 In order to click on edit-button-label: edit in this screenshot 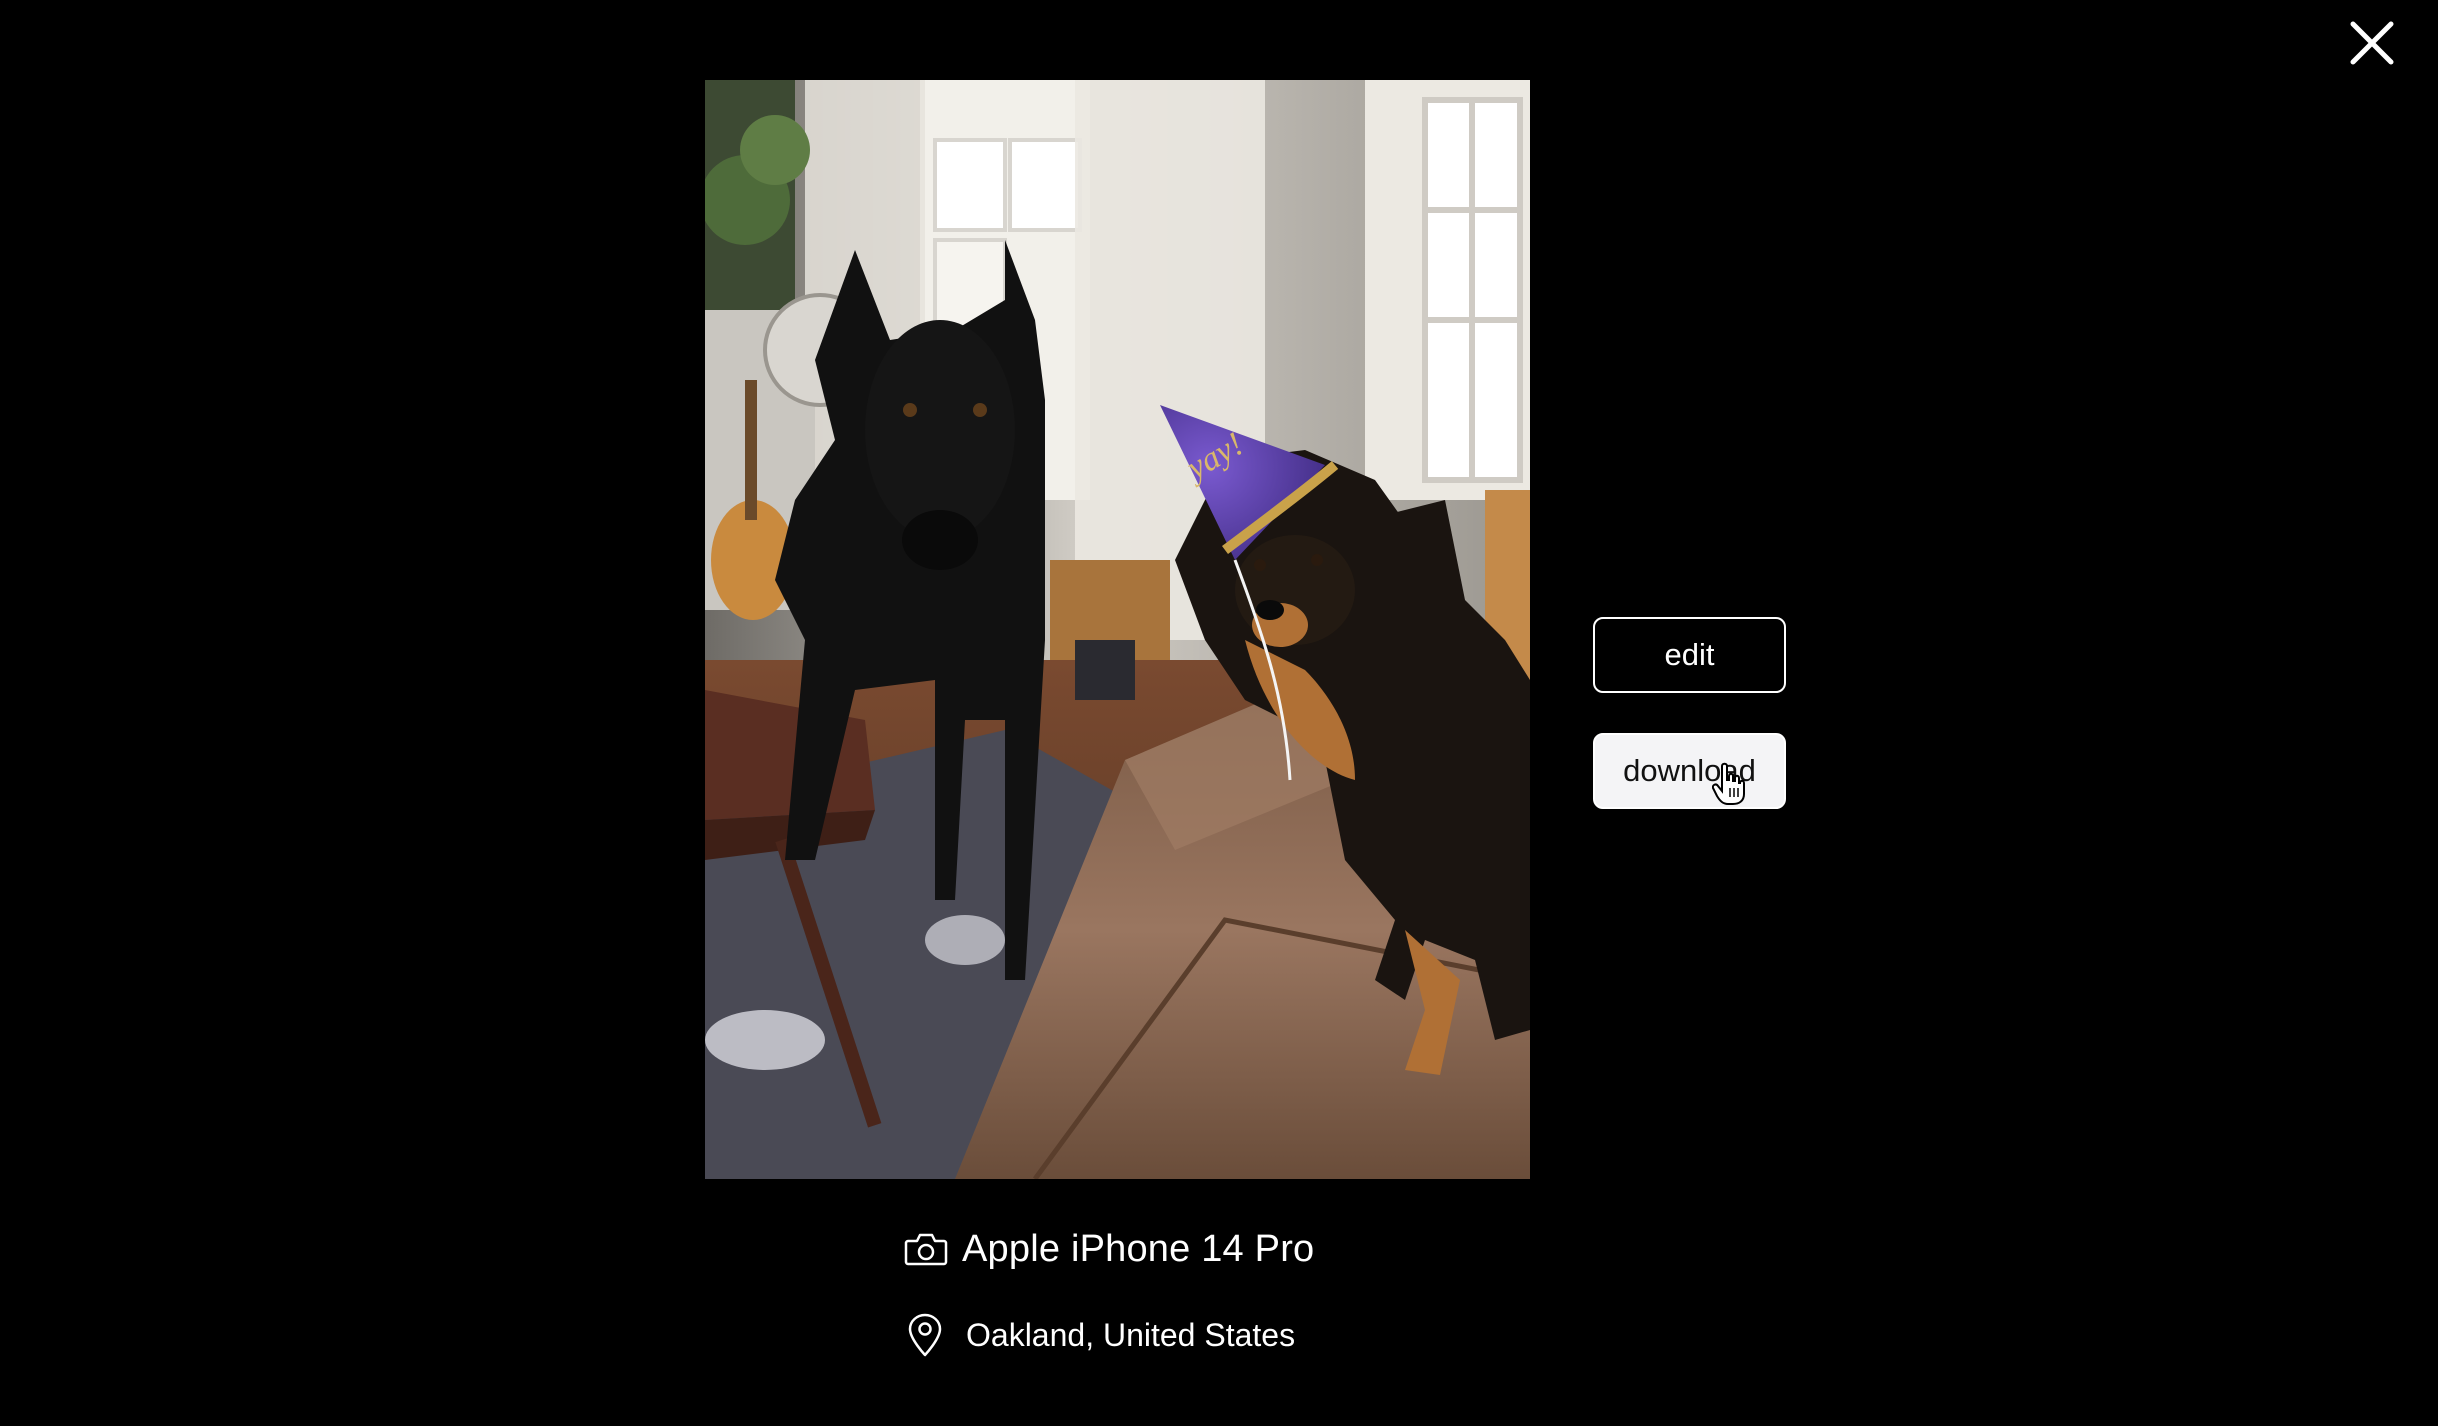, I will do `click(1689, 654)`.